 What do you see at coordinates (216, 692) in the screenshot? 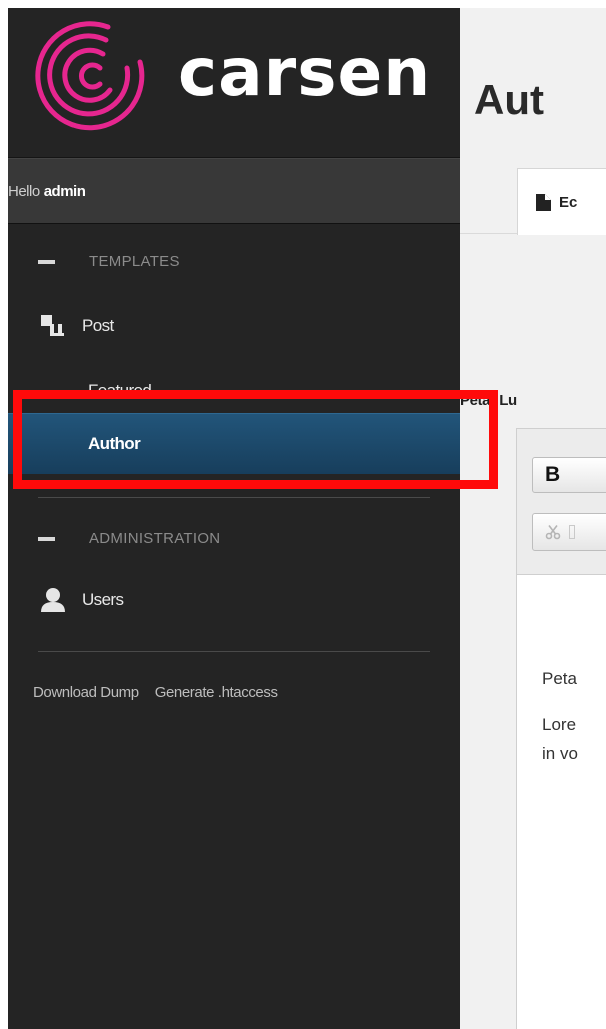
I see `generate-htaccess-link: Generate .htaccess` at bounding box center [216, 692].